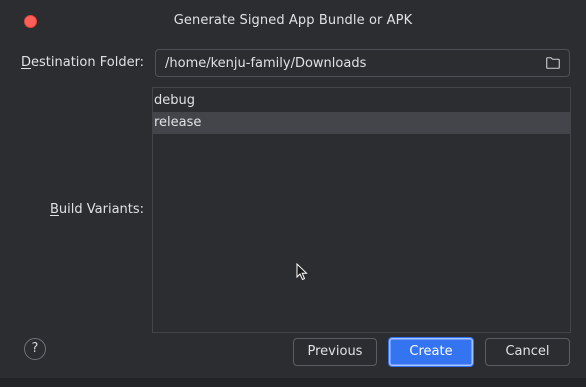 This screenshot has height=387, width=586. Describe the element at coordinates (302, 272) in the screenshot. I see `mouse-pointer-icon` at that location.